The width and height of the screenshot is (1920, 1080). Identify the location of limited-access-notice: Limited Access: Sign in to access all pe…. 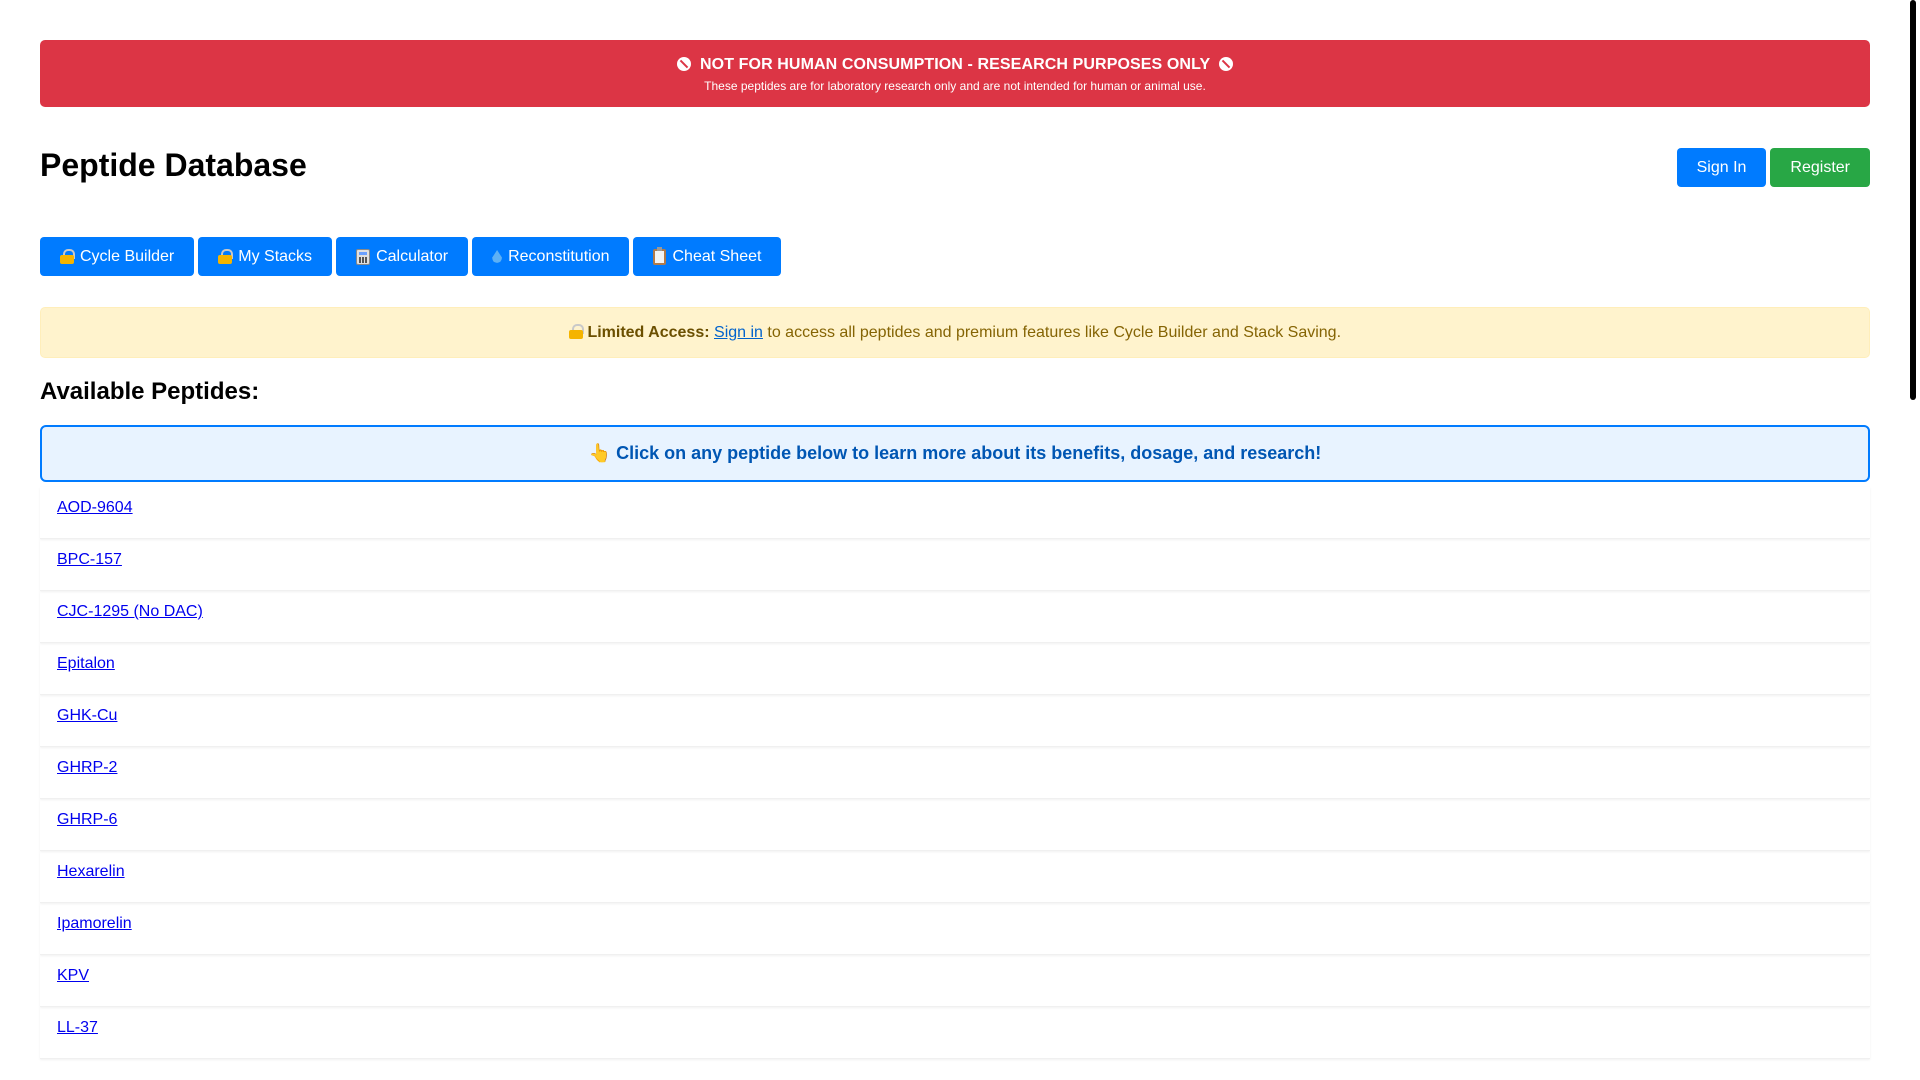
(955, 332).